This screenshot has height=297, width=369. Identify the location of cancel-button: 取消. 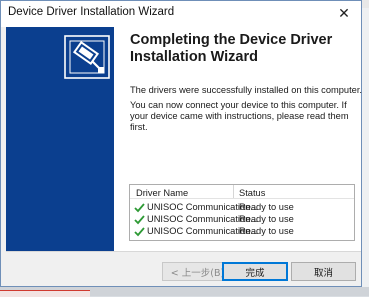
(323, 271).